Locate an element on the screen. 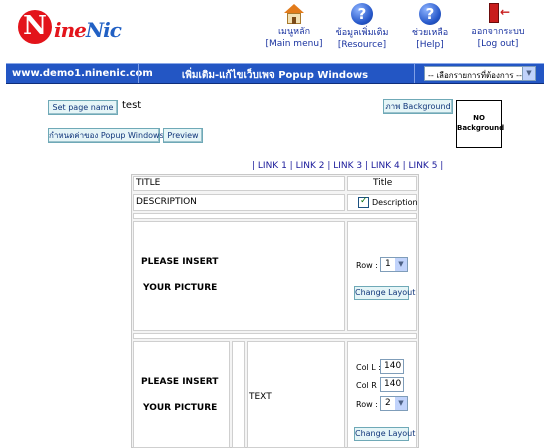 The height and width of the screenshot is (448, 550). nav-logout: ← ออกจากระบบ [Log out] is located at coordinates (498, 26).